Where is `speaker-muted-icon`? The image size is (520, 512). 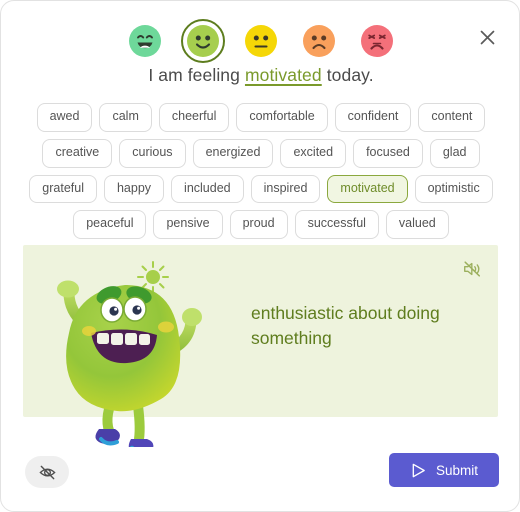 speaker-muted-icon is located at coordinates (472, 269).